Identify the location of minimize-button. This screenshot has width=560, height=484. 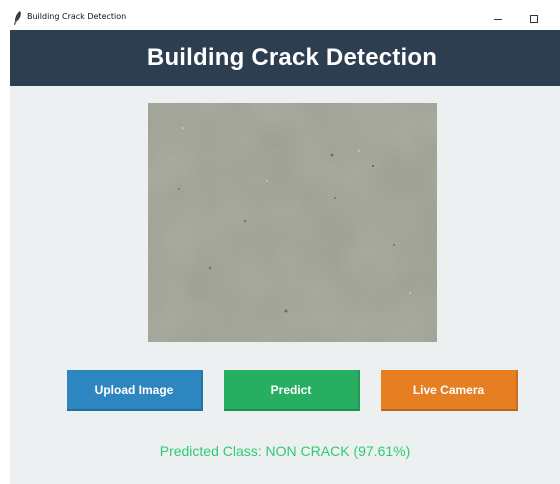
(498, 19).